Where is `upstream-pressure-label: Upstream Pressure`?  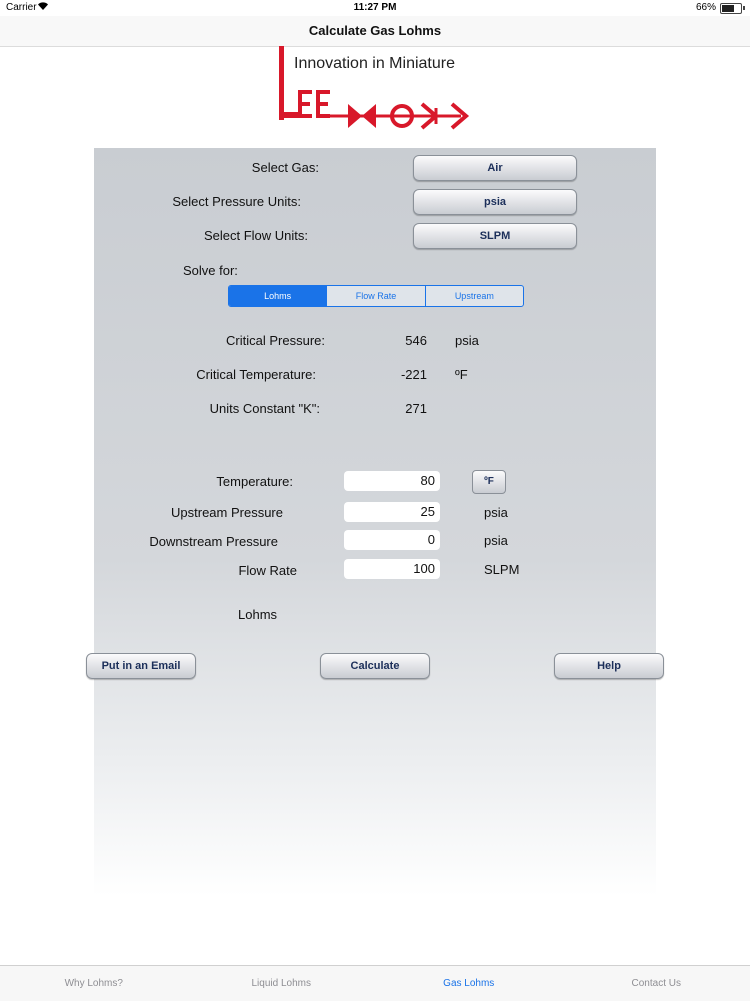
upstream-pressure-label: Upstream Pressure is located at coordinates (188, 512).